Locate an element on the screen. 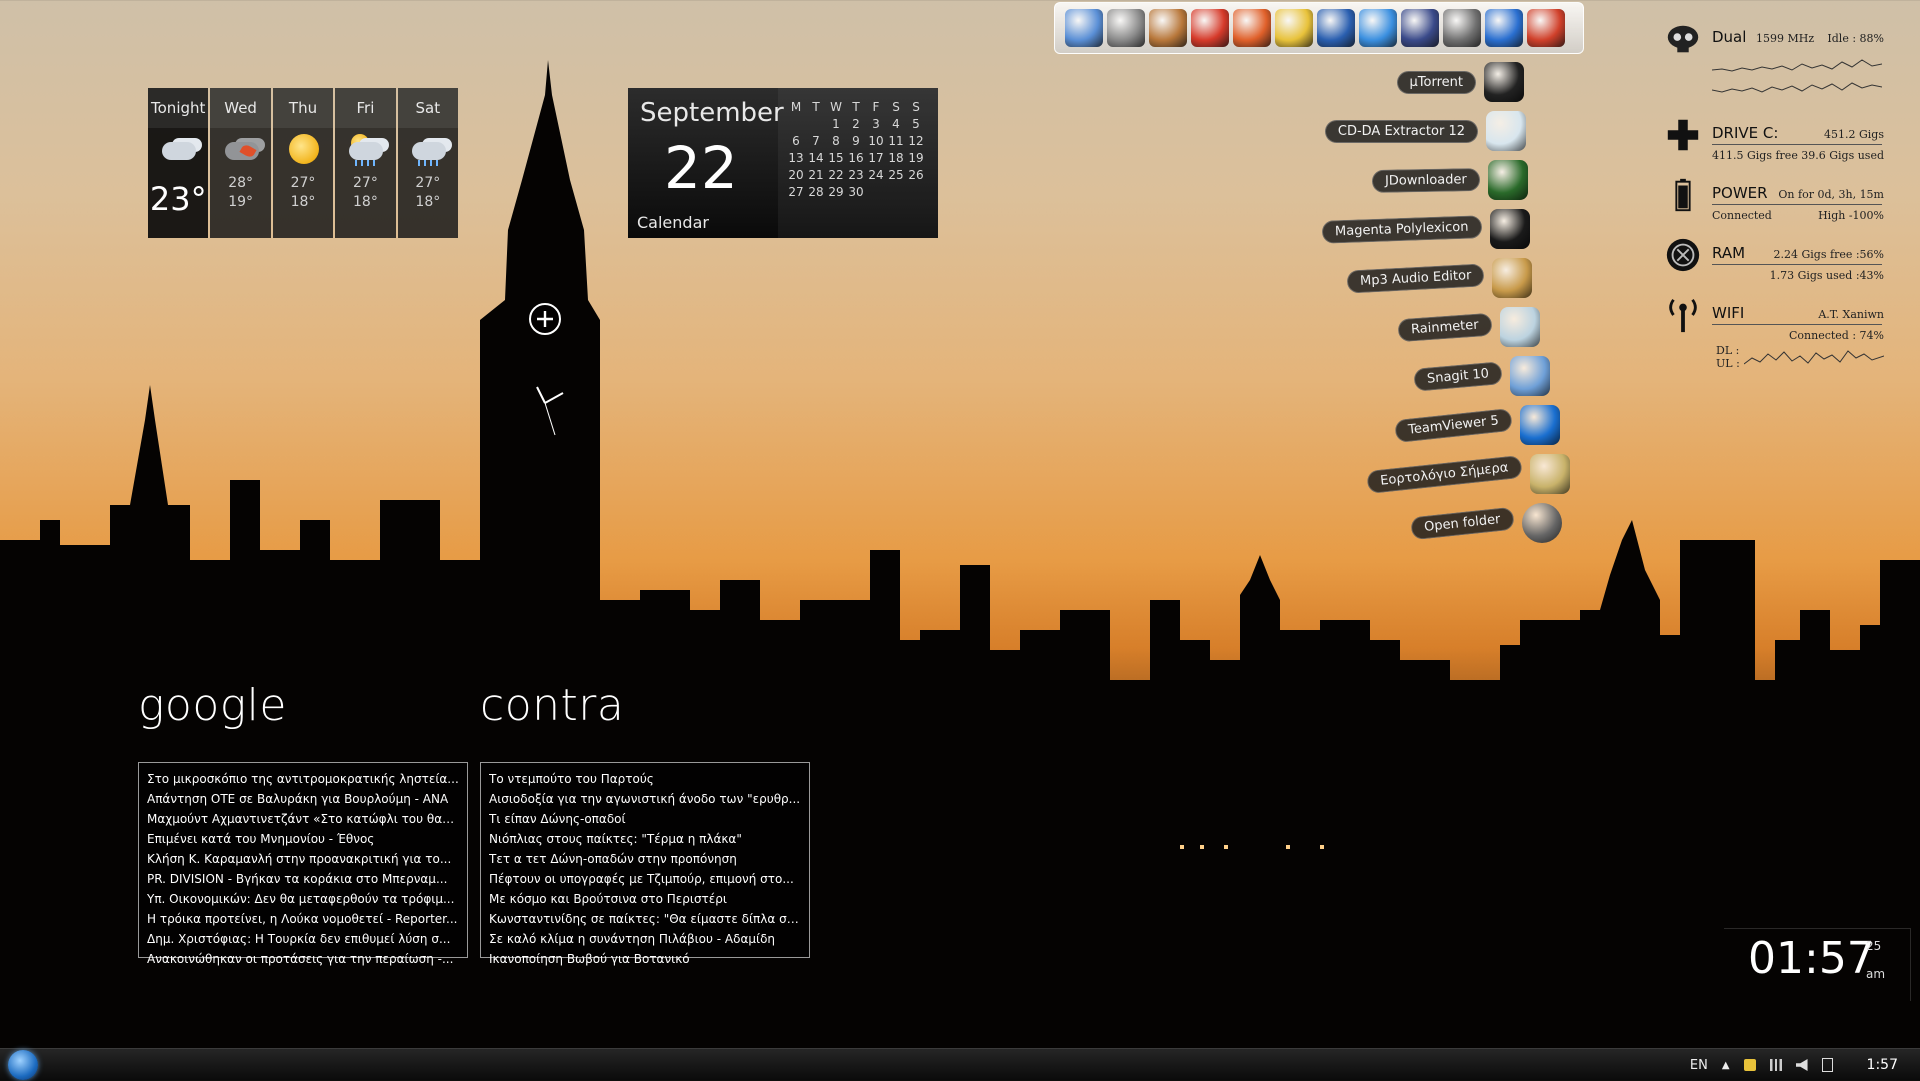 The height and width of the screenshot is (1081, 1920). launcher-item: Mp3 Audio Editor is located at coordinates (1439, 278).